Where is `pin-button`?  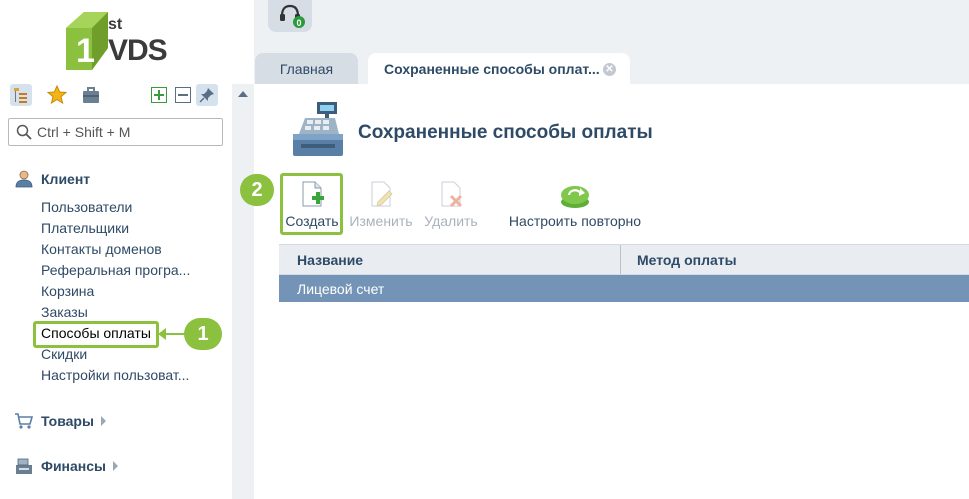 pin-button is located at coordinates (207, 95).